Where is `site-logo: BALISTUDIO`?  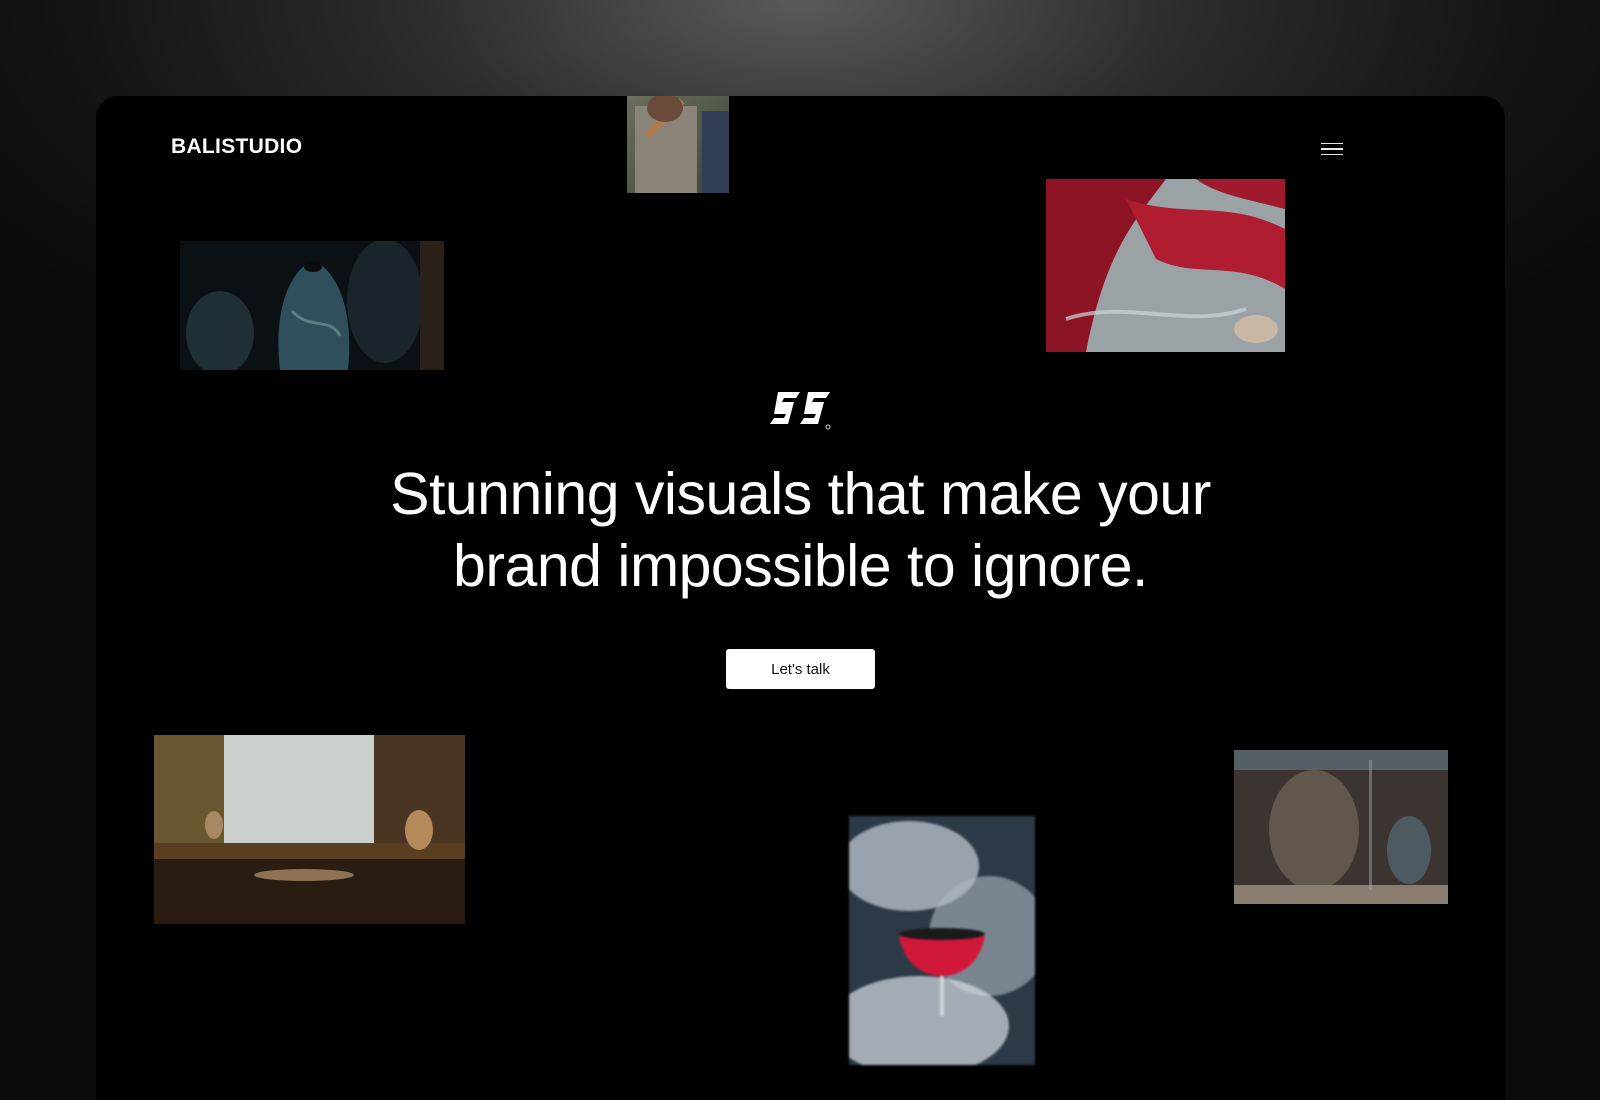
site-logo: BALISTUDIO is located at coordinates (236, 147).